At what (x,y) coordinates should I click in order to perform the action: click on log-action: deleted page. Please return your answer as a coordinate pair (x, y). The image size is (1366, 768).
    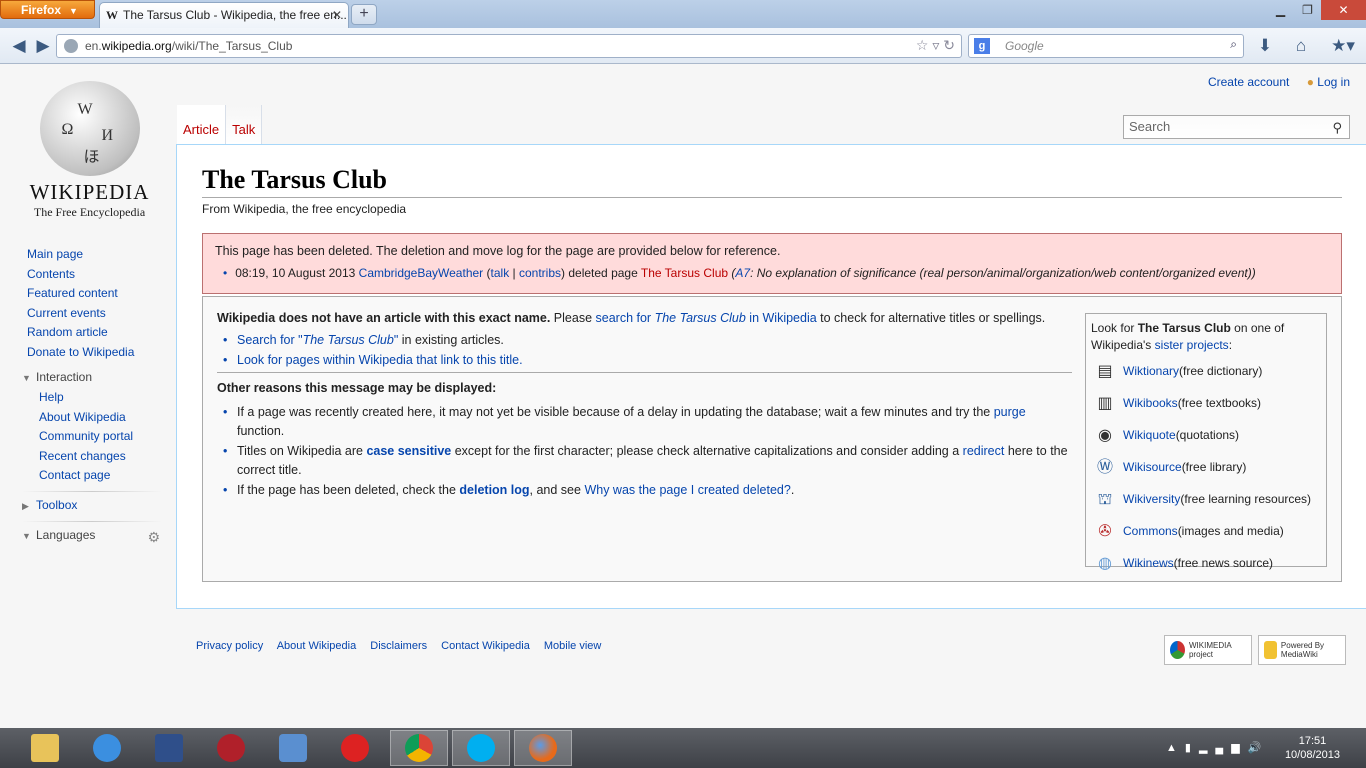
    Looking at the image, I should click on (603, 273).